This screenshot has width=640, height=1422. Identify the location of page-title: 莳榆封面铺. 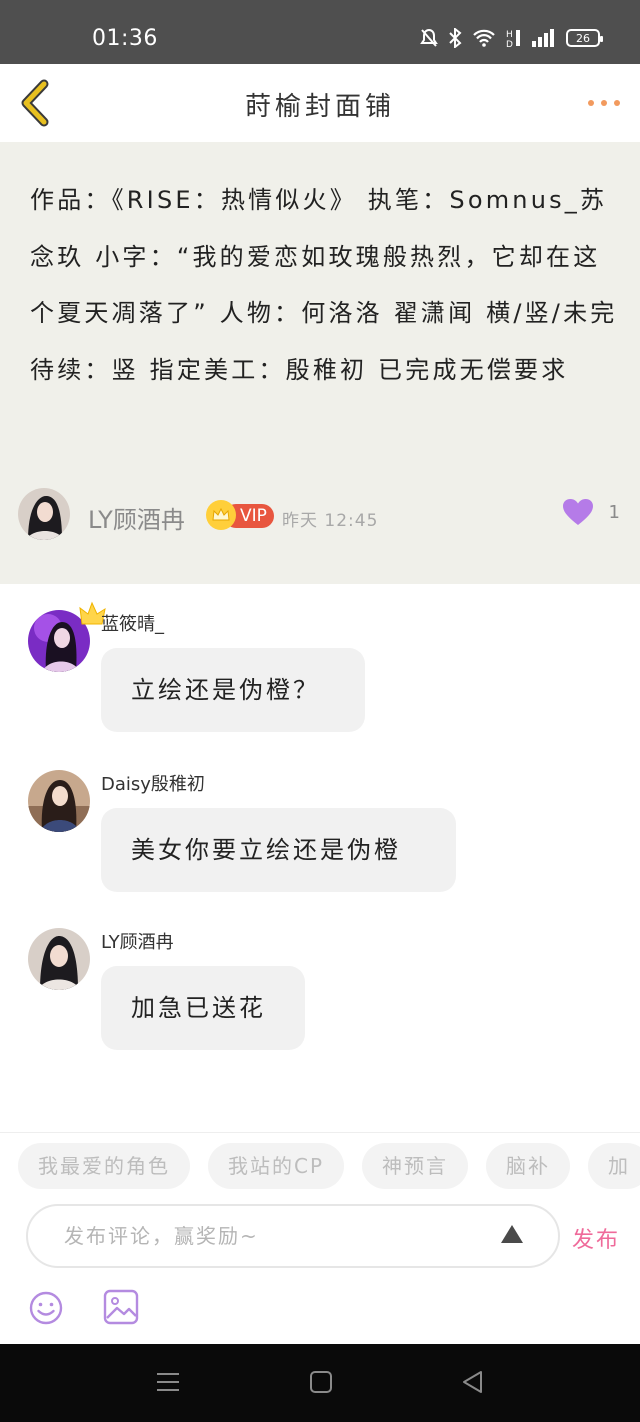
(319, 107).